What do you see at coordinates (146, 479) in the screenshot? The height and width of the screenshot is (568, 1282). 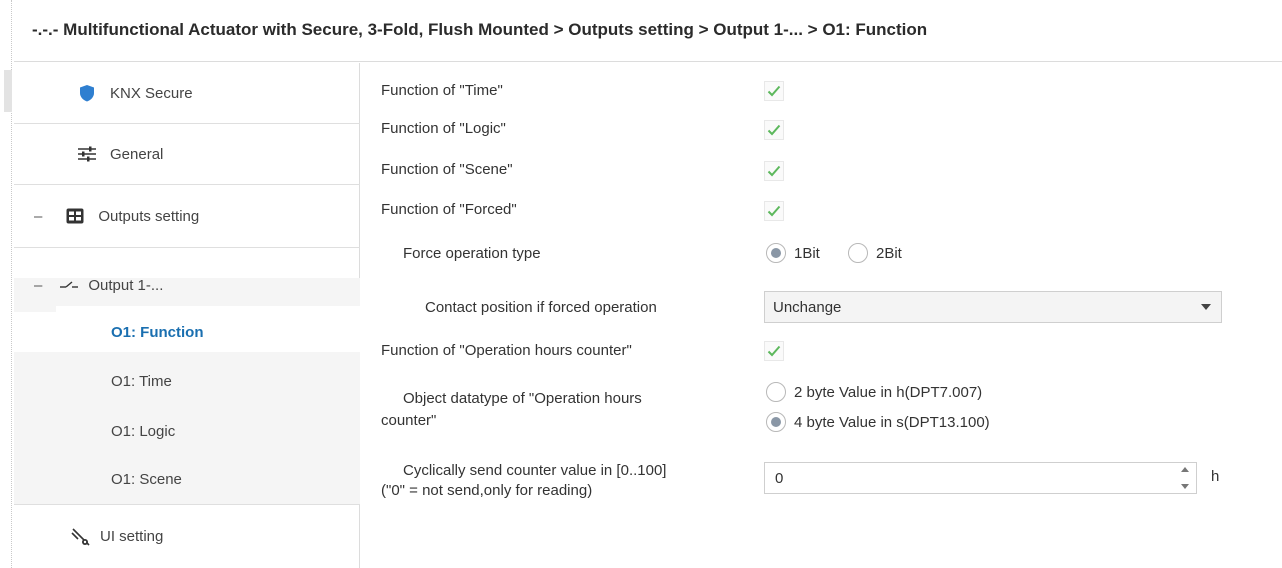 I see `sidebar-item-label: O1: Scene` at bounding box center [146, 479].